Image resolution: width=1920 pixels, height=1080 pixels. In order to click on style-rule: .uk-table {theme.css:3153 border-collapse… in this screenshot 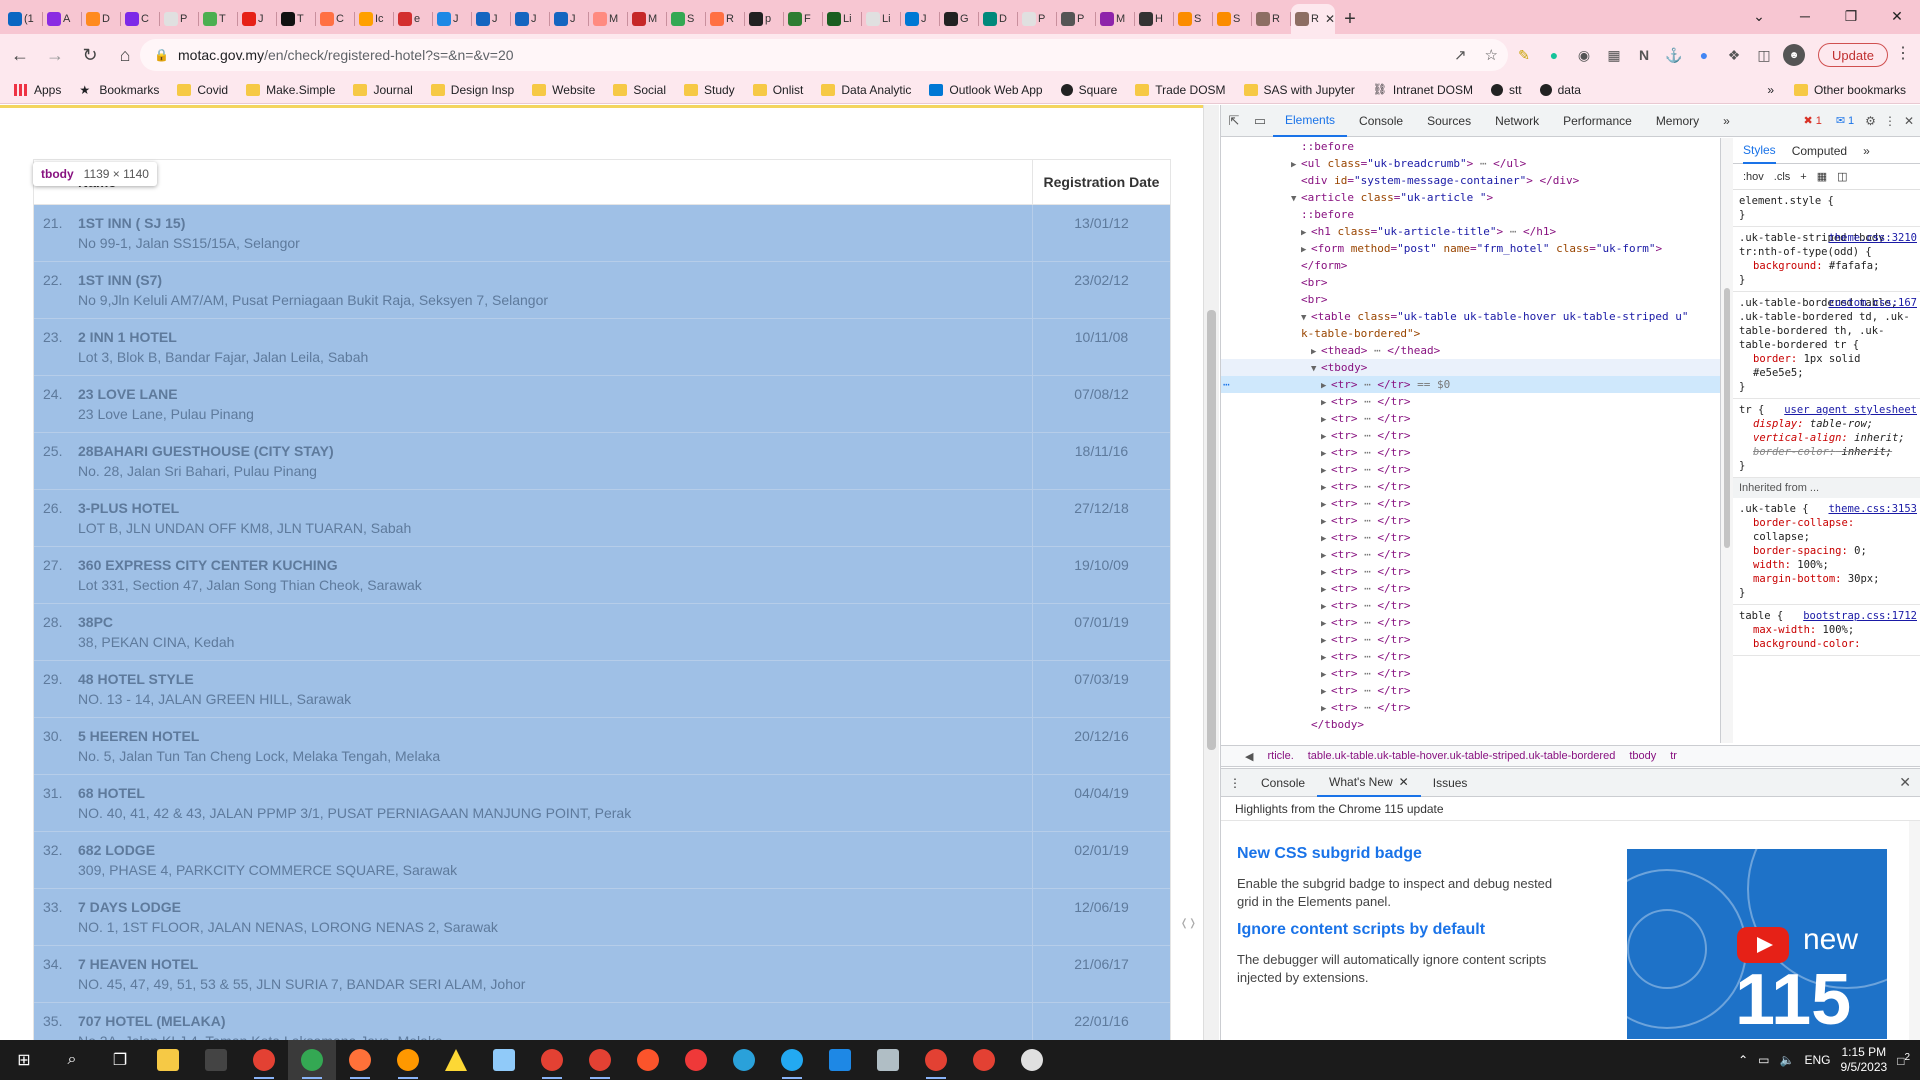, I will do `click(1826, 551)`.